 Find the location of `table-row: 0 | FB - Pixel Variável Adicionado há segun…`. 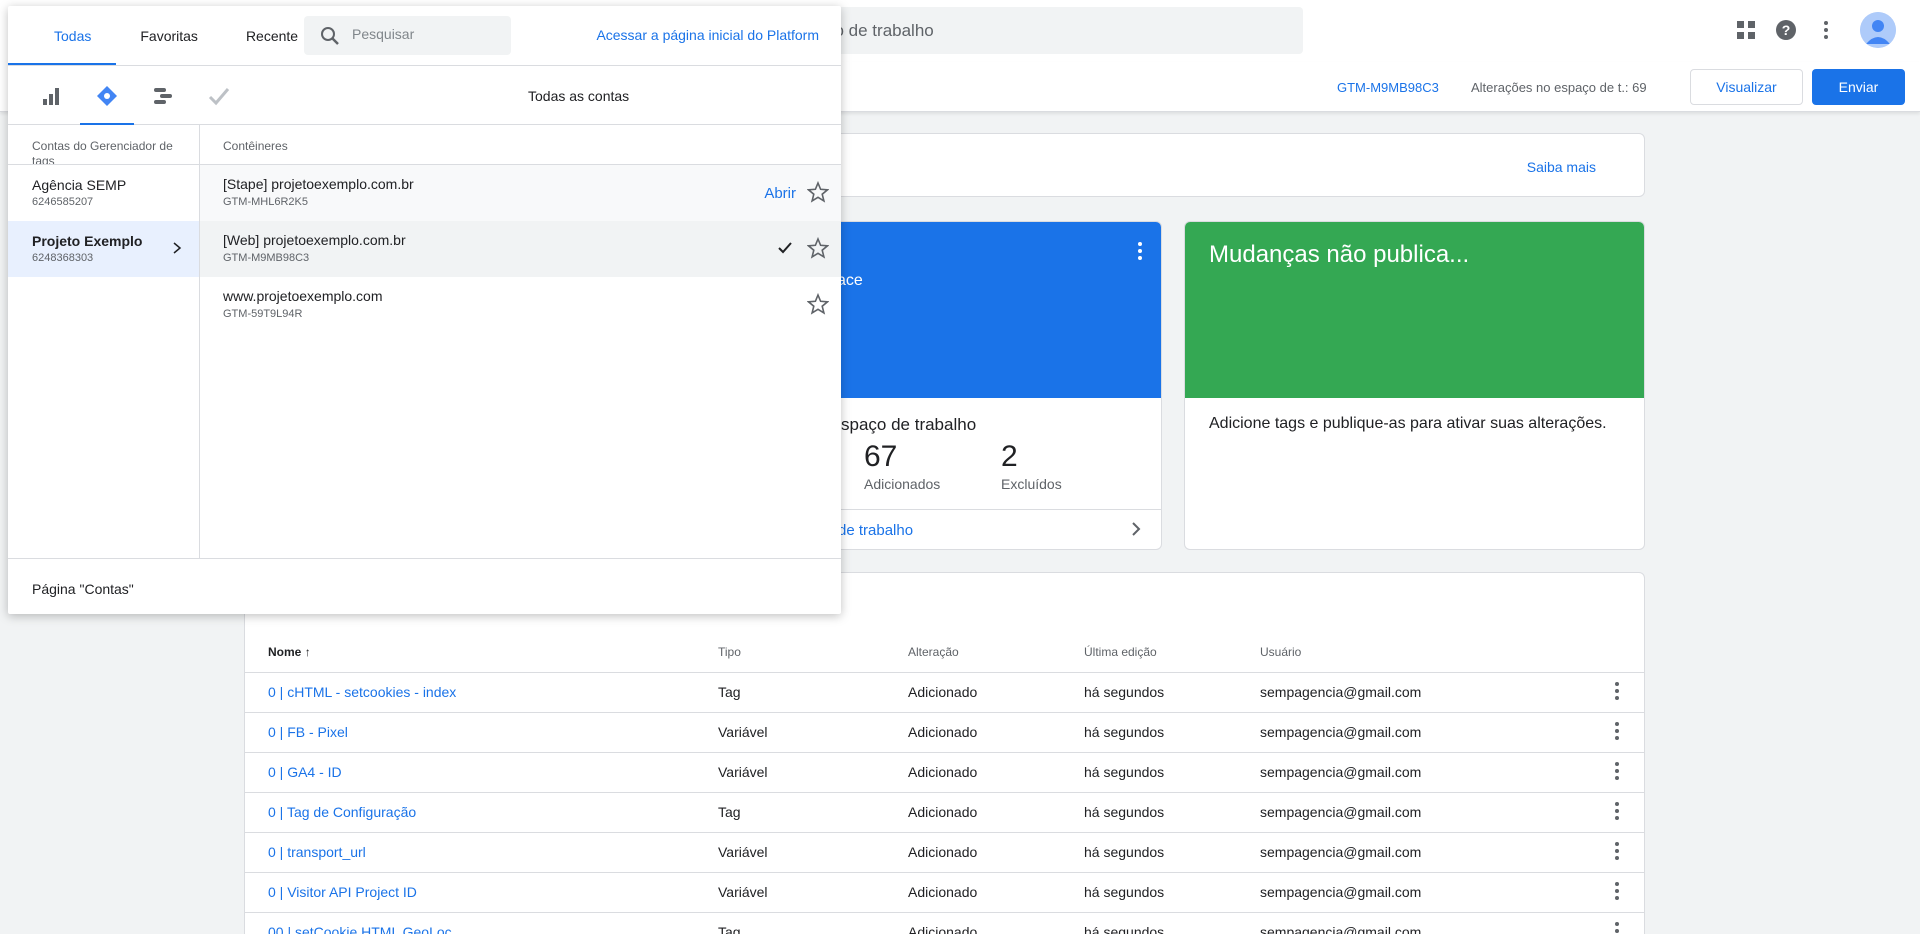

table-row: 0 | FB - Pixel Variável Adicionado há segun… is located at coordinates (944, 732).